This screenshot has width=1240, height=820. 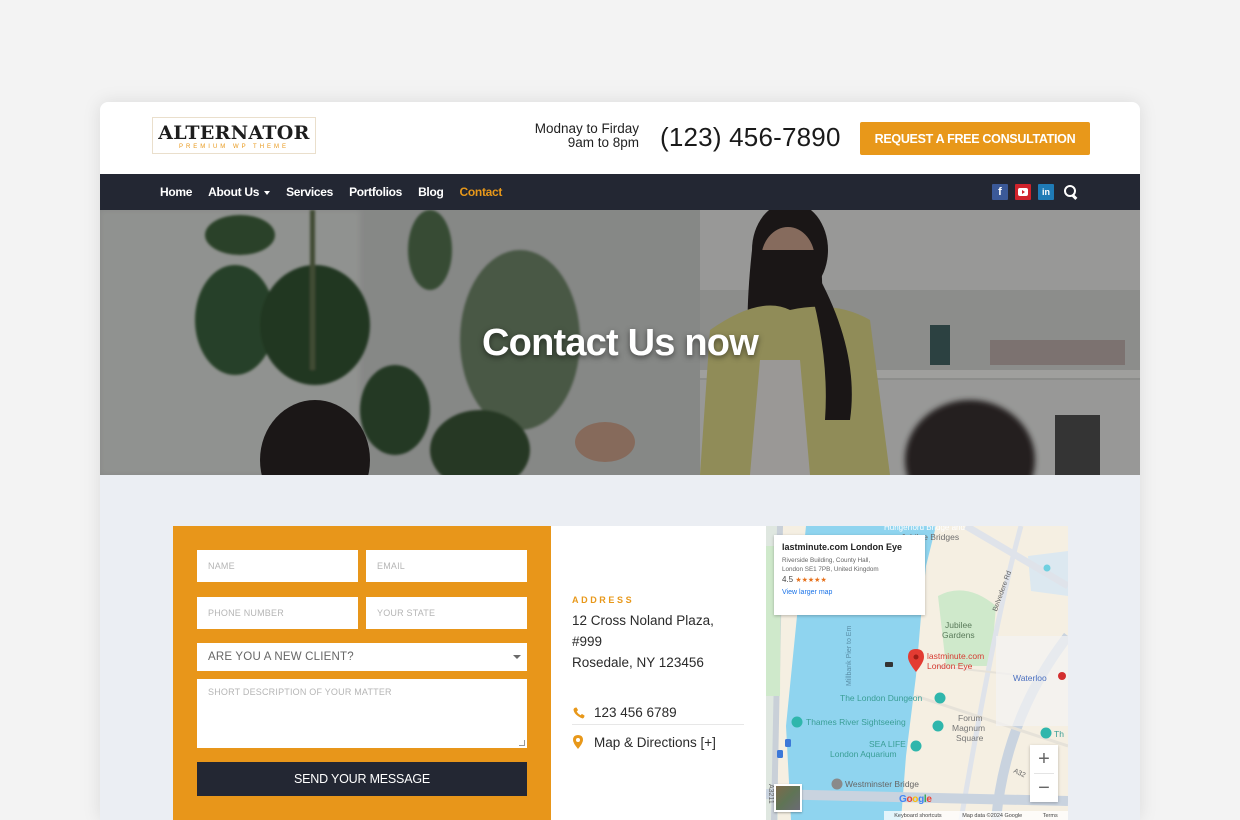 What do you see at coordinates (579, 742) in the screenshot?
I see `map-pin-icon` at bounding box center [579, 742].